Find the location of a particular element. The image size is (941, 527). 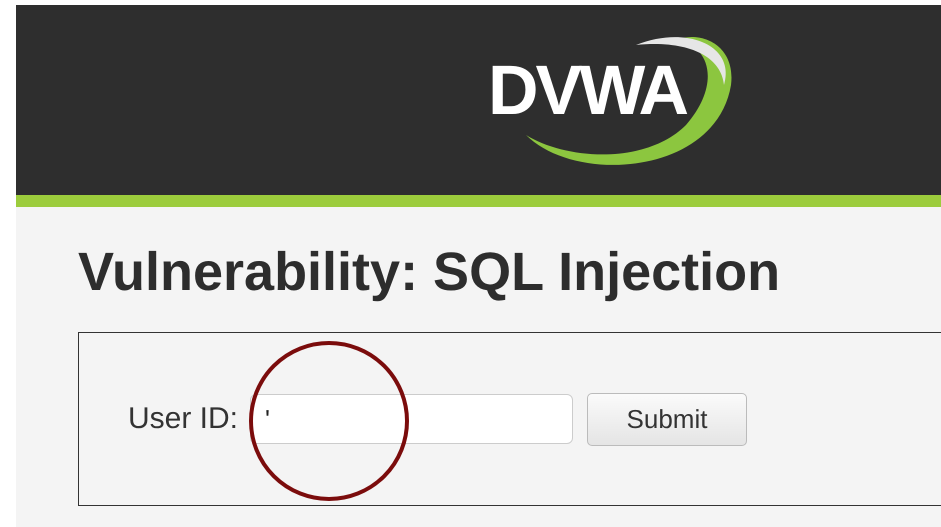

submit-button: Submit is located at coordinates (667, 419).